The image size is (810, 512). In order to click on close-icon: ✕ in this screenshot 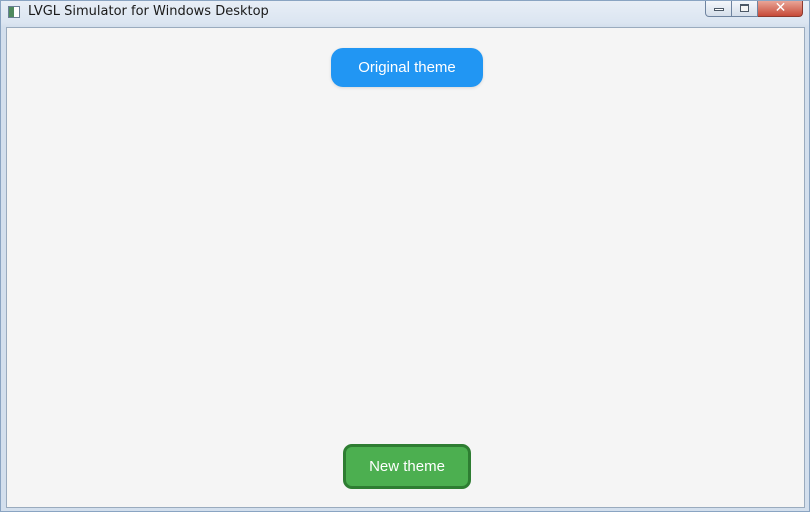, I will do `click(780, 8)`.